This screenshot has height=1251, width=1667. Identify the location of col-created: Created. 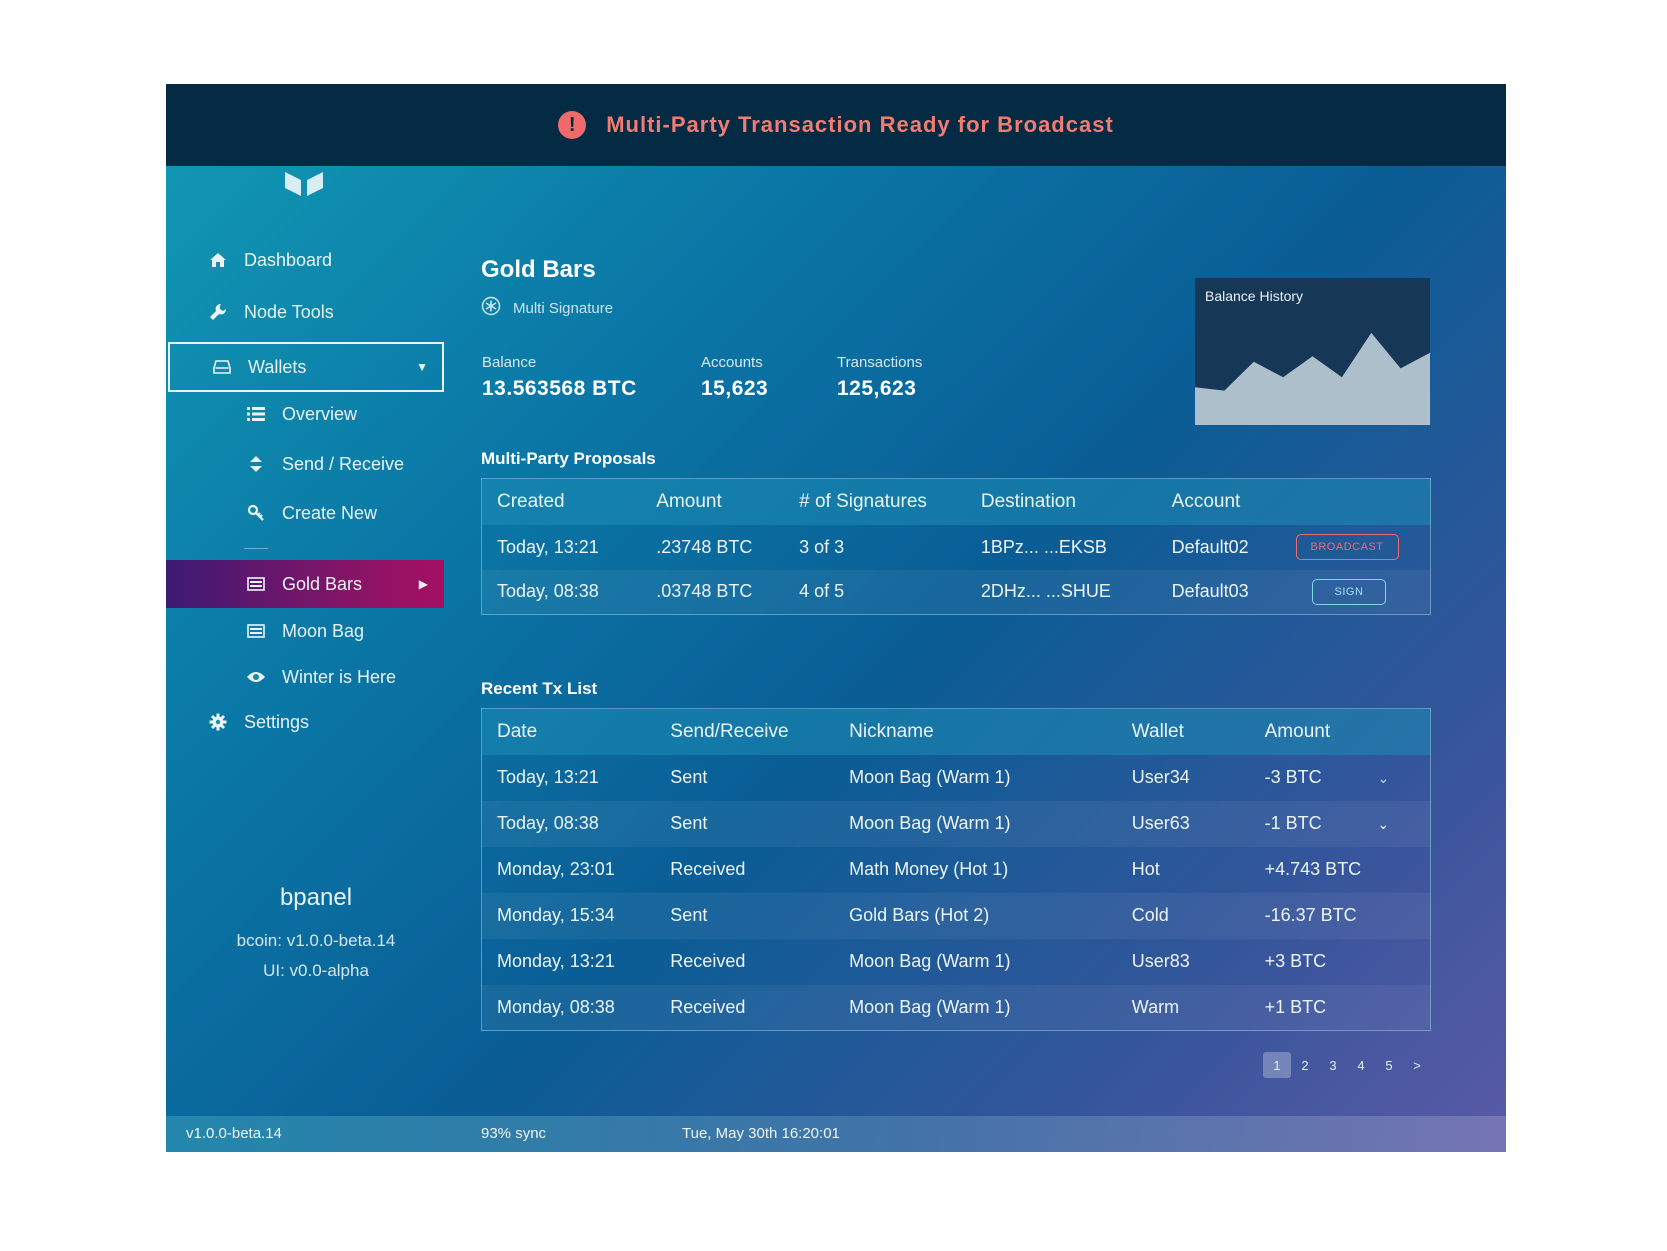
(569, 501).